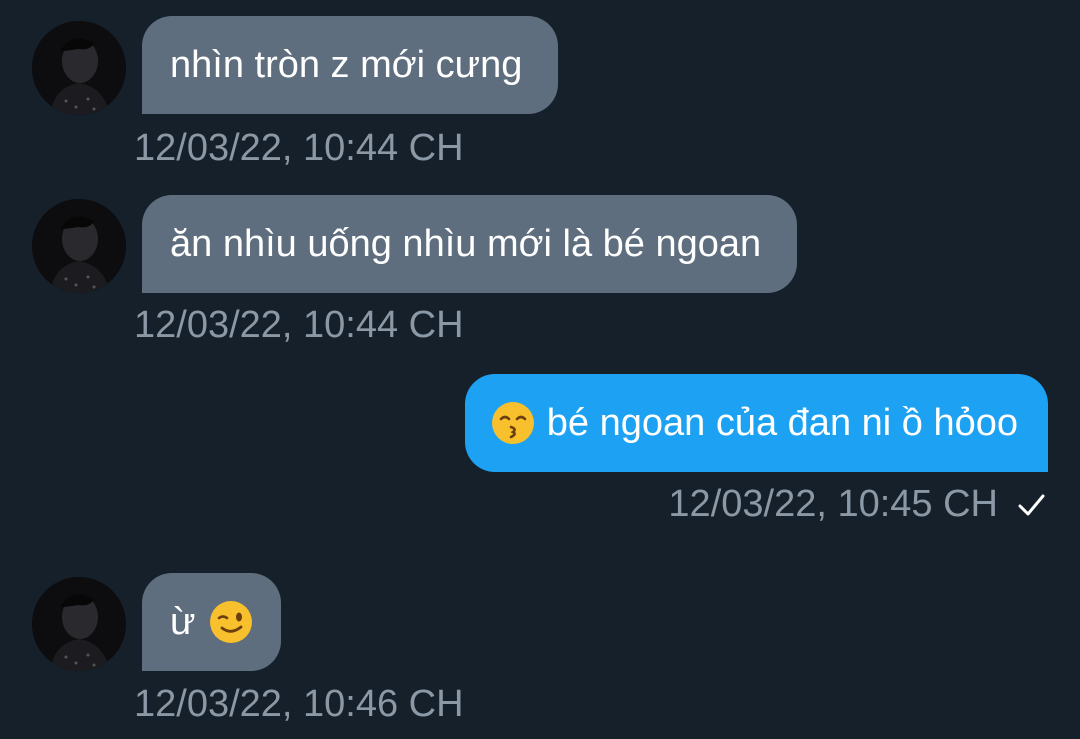 This screenshot has width=1080, height=739. Describe the element at coordinates (833, 504) in the screenshot. I see `message-timestamp: 12/03/22, 10:45 CH` at that location.